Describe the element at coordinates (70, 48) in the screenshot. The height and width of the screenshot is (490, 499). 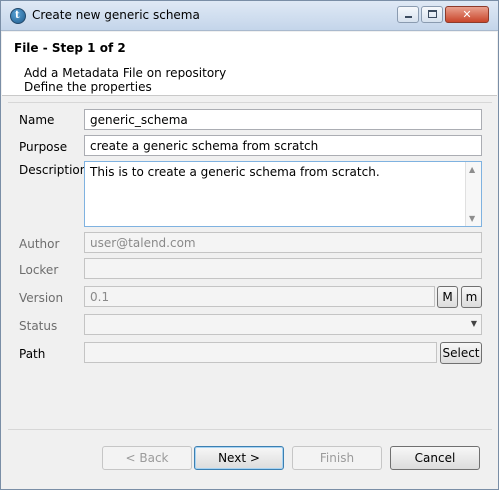
I see `step-title: File - Step 1 of 2` at that location.